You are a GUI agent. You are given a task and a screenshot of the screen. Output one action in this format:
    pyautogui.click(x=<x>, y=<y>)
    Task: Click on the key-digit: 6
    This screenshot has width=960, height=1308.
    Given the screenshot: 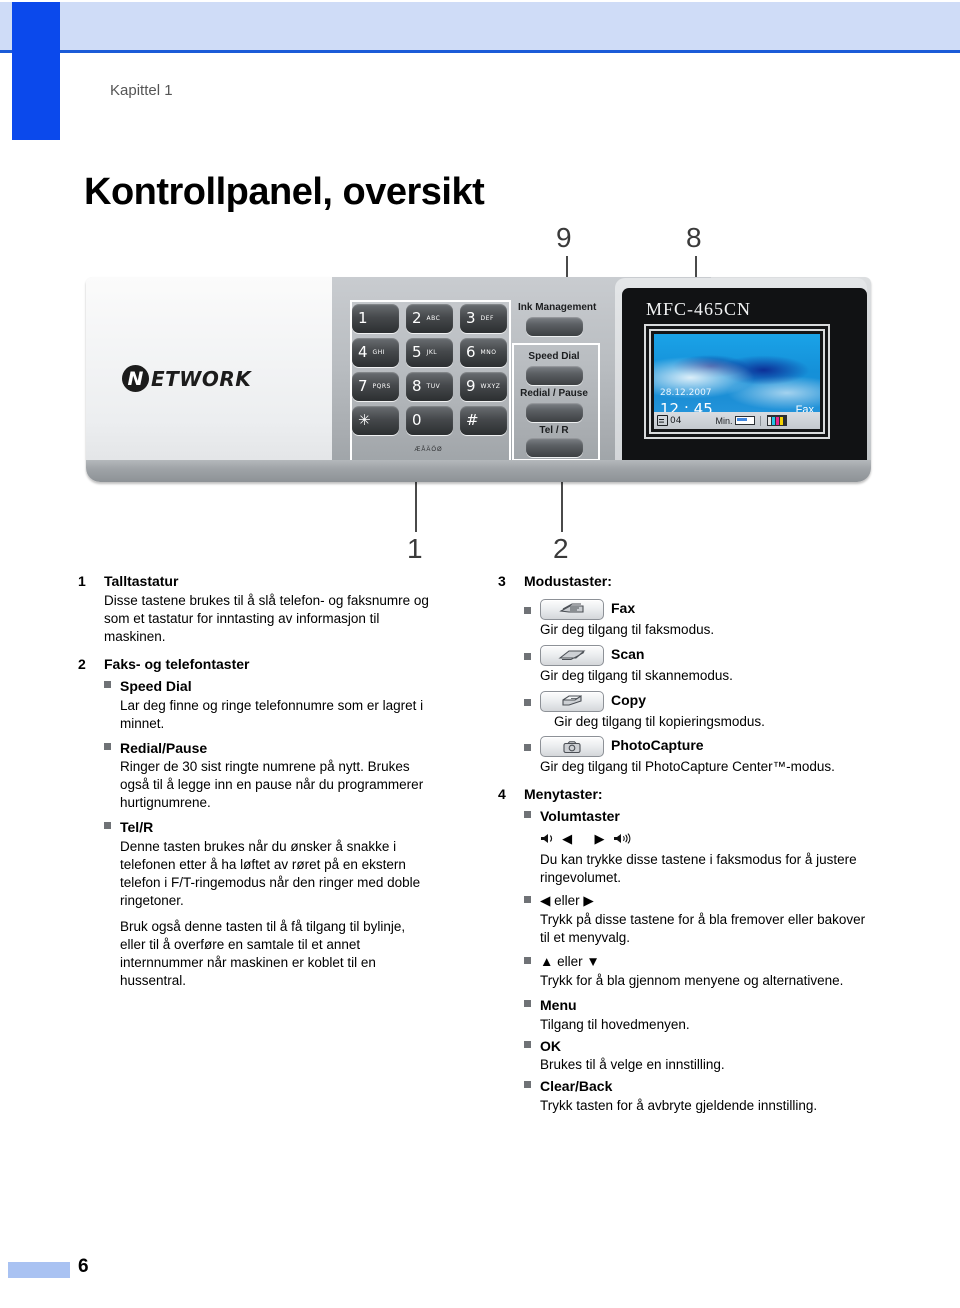 What is the action you would take?
    pyautogui.click(x=471, y=352)
    